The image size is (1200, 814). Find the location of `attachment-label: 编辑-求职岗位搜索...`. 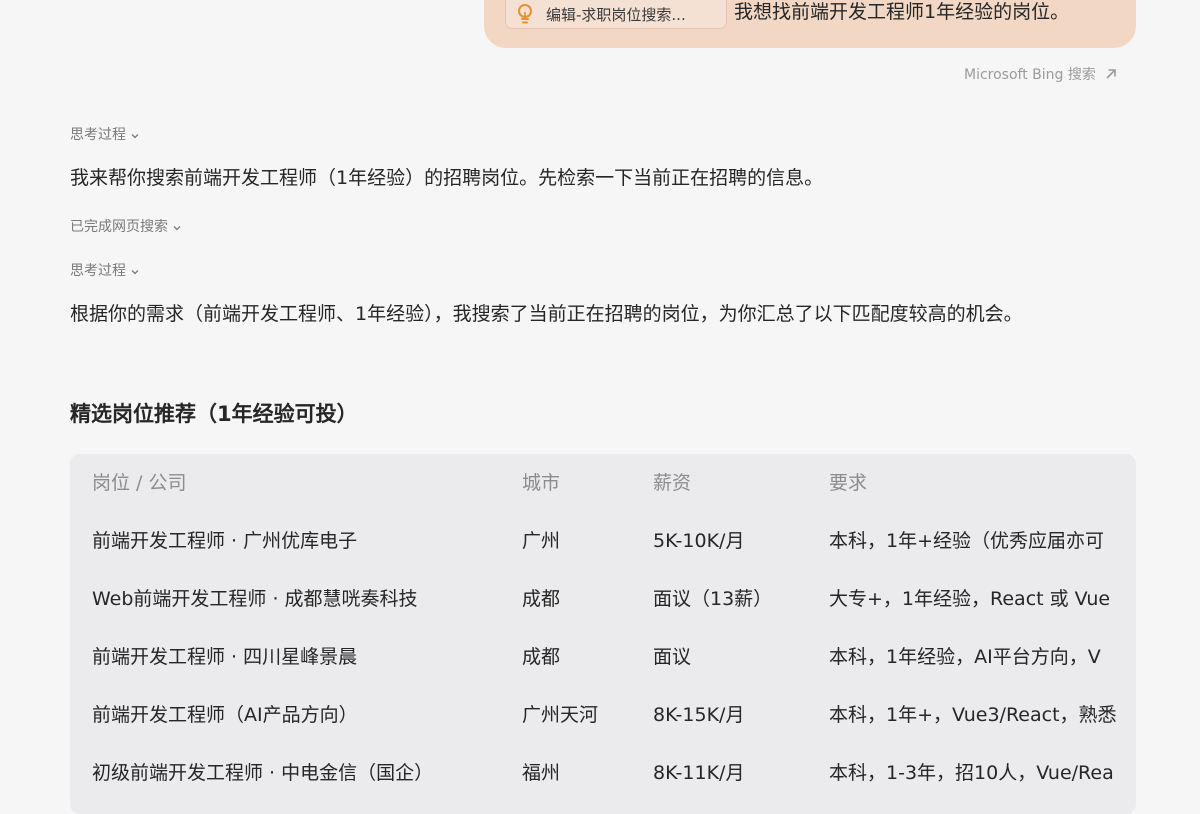

attachment-label: 编辑-求职岗位搜索... is located at coordinates (616, 14).